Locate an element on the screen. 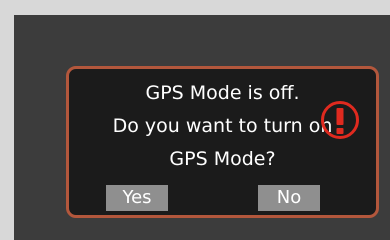 The width and height of the screenshot is (390, 240). dialog-message-line-3: GPS Mode? is located at coordinates (222, 159).